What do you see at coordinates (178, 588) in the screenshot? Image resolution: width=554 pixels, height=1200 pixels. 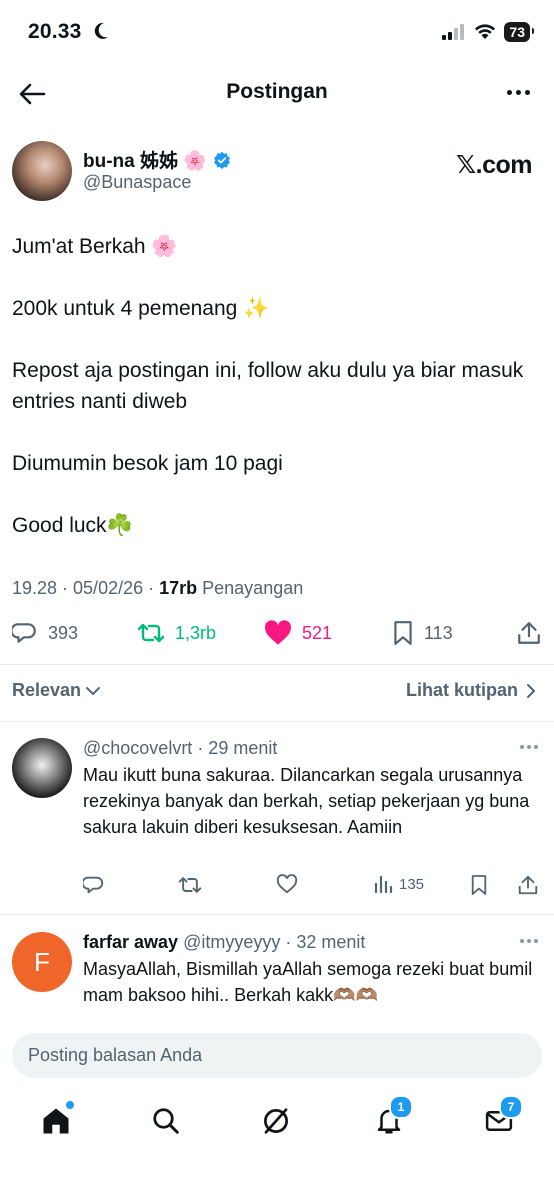 I see `views-count: 17rb` at bounding box center [178, 588].